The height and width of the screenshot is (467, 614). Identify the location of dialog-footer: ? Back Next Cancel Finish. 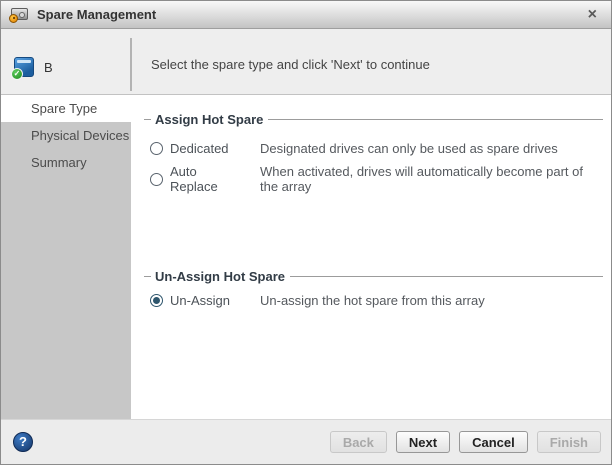
(306, 441).